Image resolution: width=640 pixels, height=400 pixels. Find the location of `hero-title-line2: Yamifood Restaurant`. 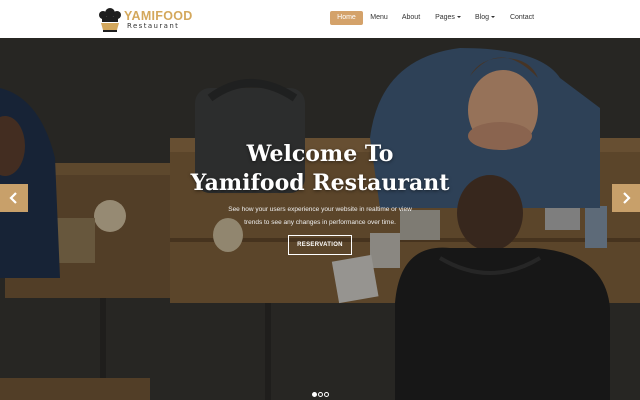

hero-title-line2: Yamifood Restaurant is located at coordinates (320, 183).